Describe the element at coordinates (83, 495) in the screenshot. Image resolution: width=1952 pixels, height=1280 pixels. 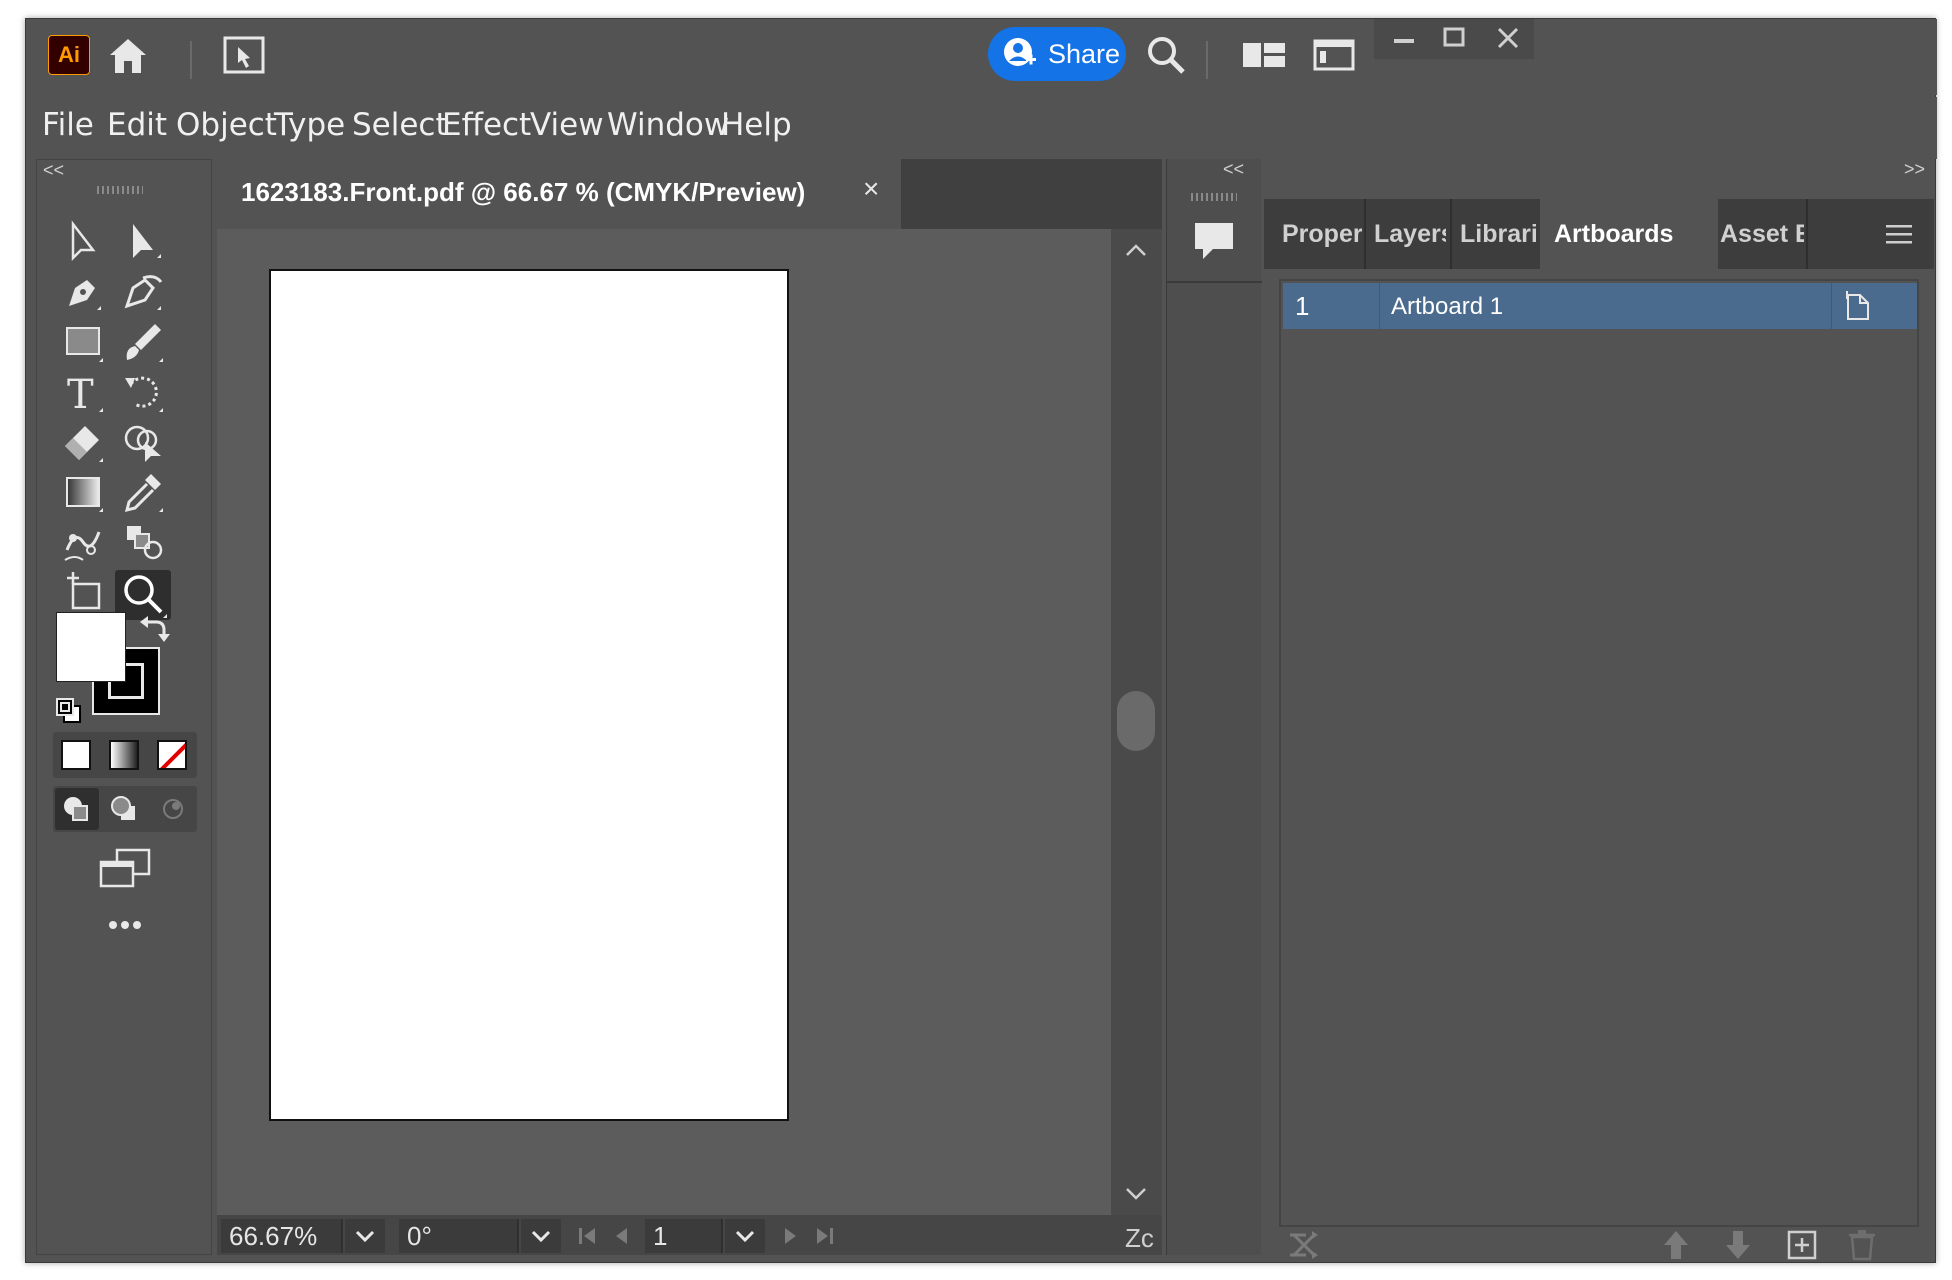
I see `gradient-tool-icon` at that location.